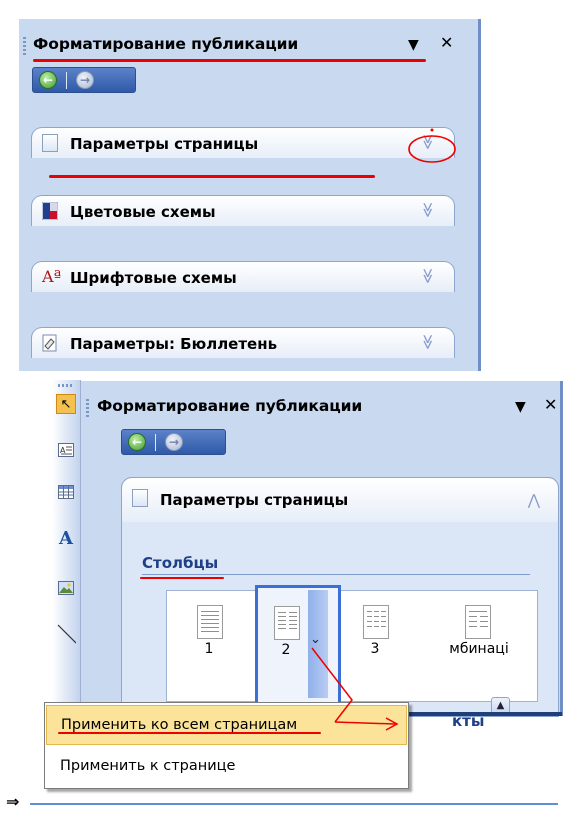  I want to click on color-schemes-icon, so click(50, 211).